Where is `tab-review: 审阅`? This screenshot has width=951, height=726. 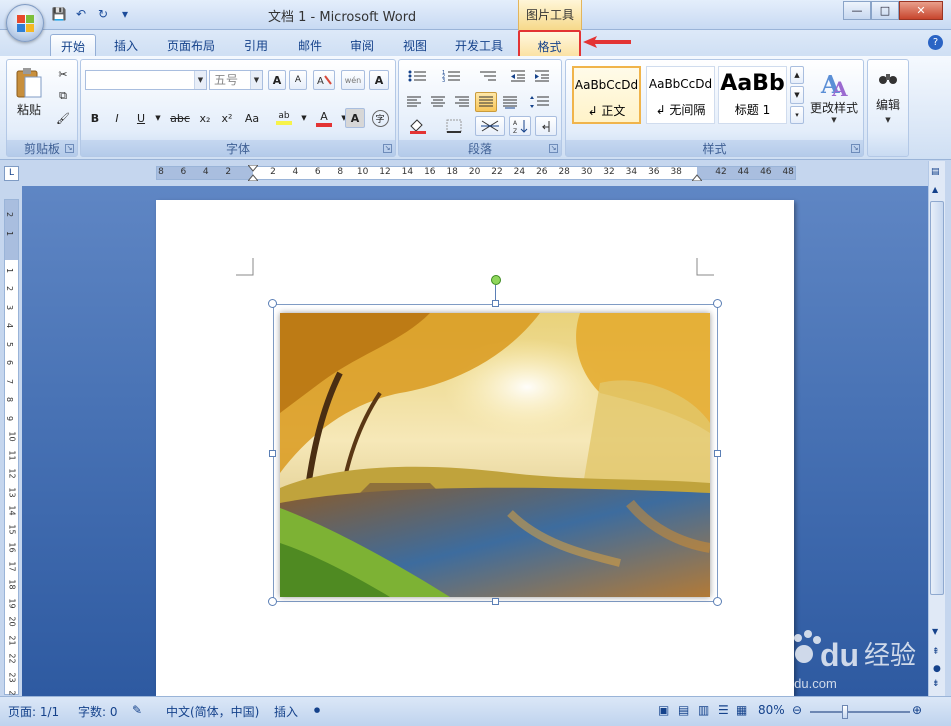
tab-review: 审阅 is located at coordinates (362, 45).